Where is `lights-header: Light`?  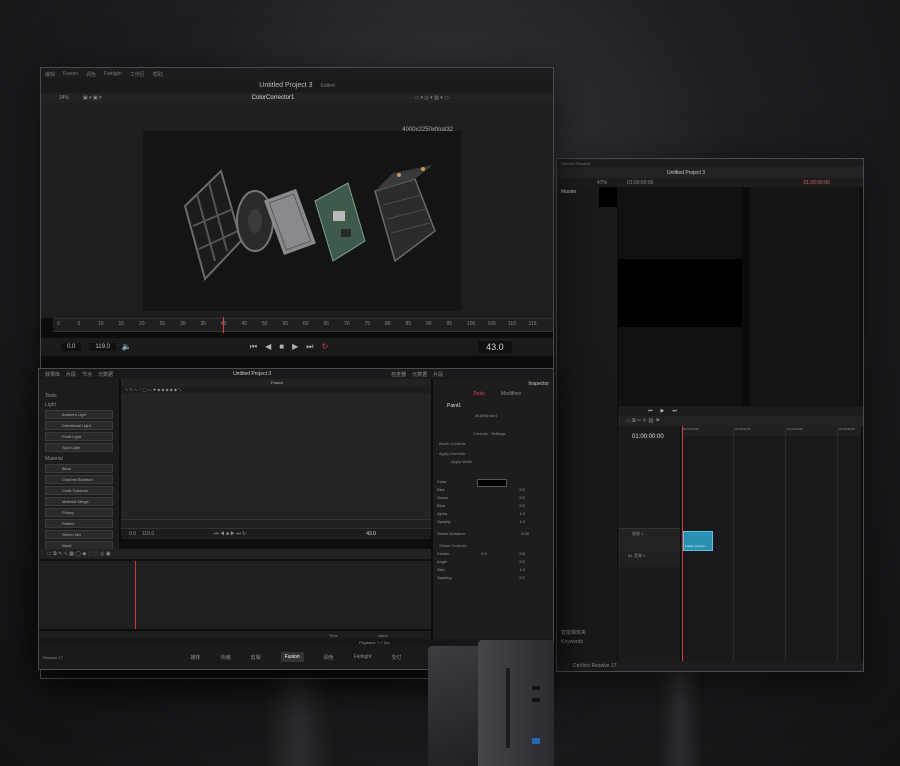
lights-header: Light is located at coordinates (50, 405).